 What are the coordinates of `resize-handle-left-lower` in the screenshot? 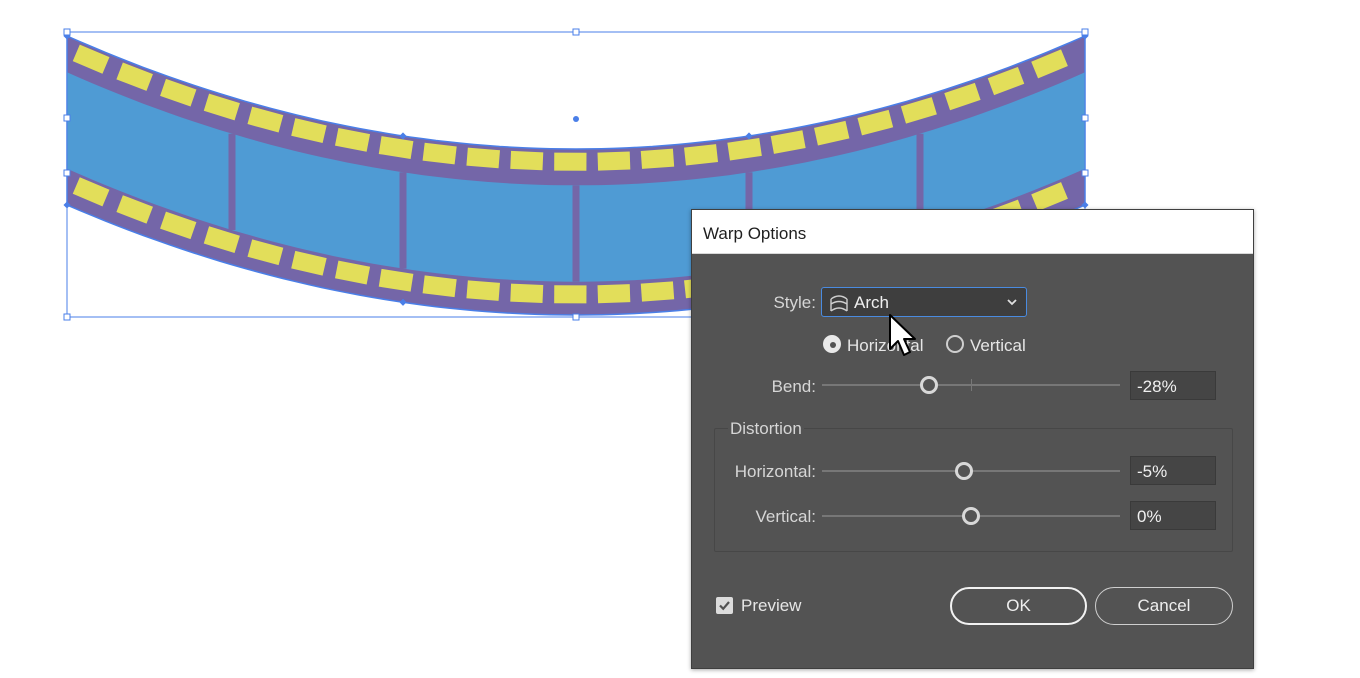 It's located at (67, 173).